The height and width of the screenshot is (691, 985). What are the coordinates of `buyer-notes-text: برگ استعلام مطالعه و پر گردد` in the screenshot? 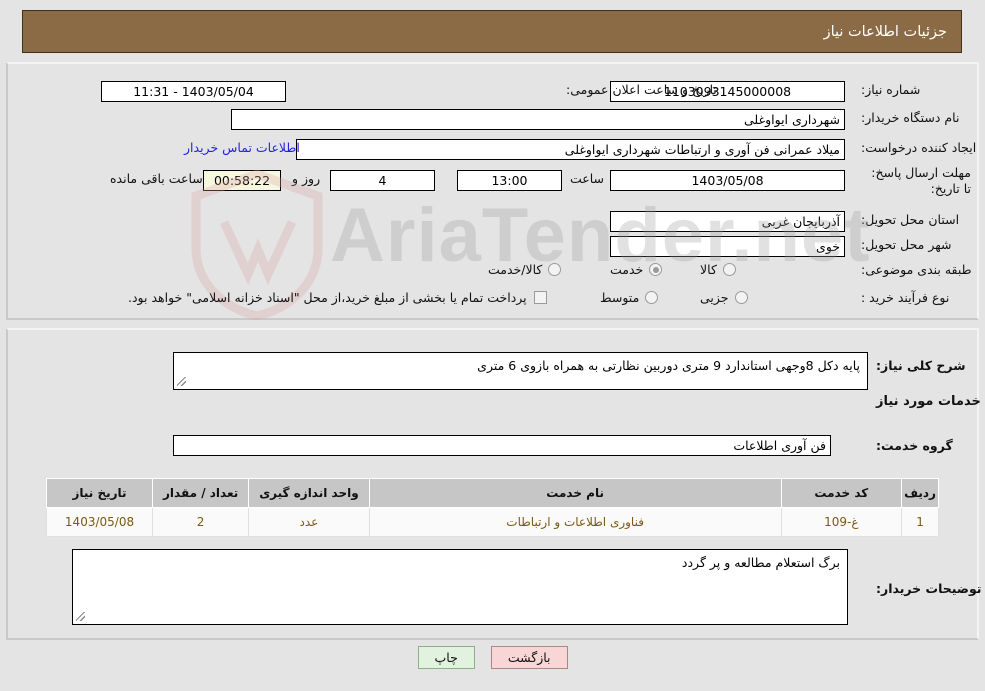 It's located at (760, 562).